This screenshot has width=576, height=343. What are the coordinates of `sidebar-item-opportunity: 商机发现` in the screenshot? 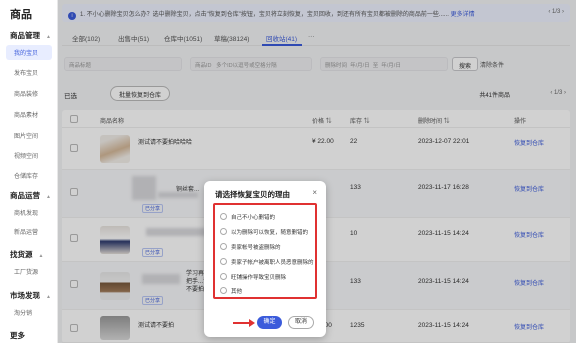 It's located at (26, 212).